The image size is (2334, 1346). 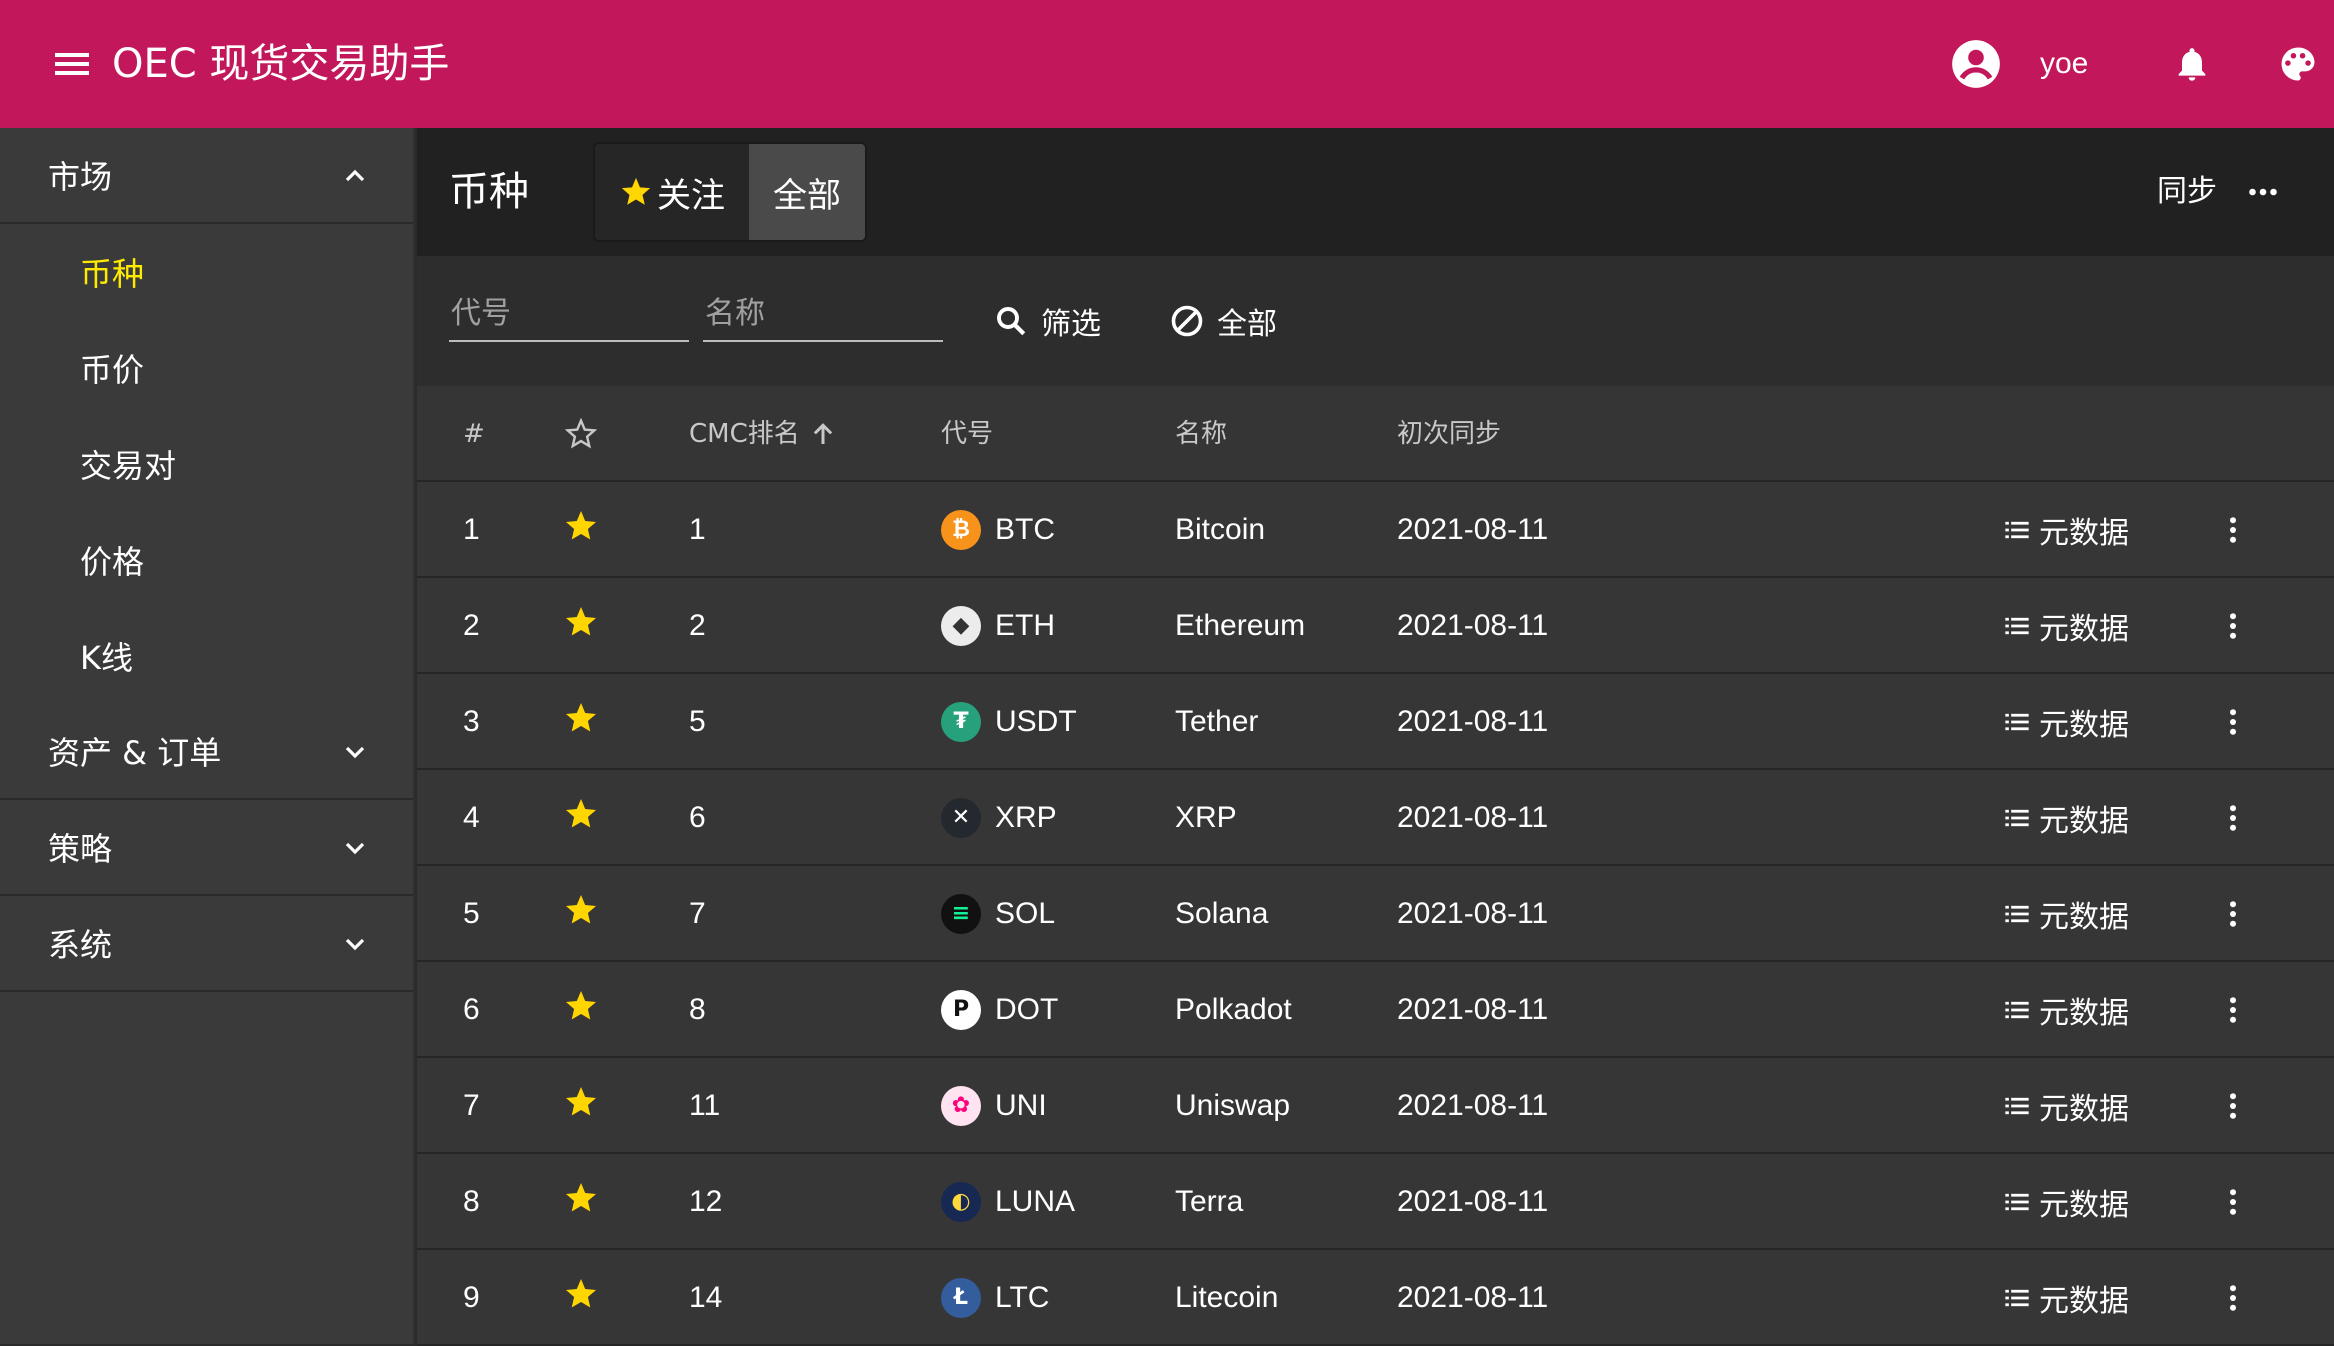 I want to click on cell-code: ₿ BTC, so click(x=998, y=530).